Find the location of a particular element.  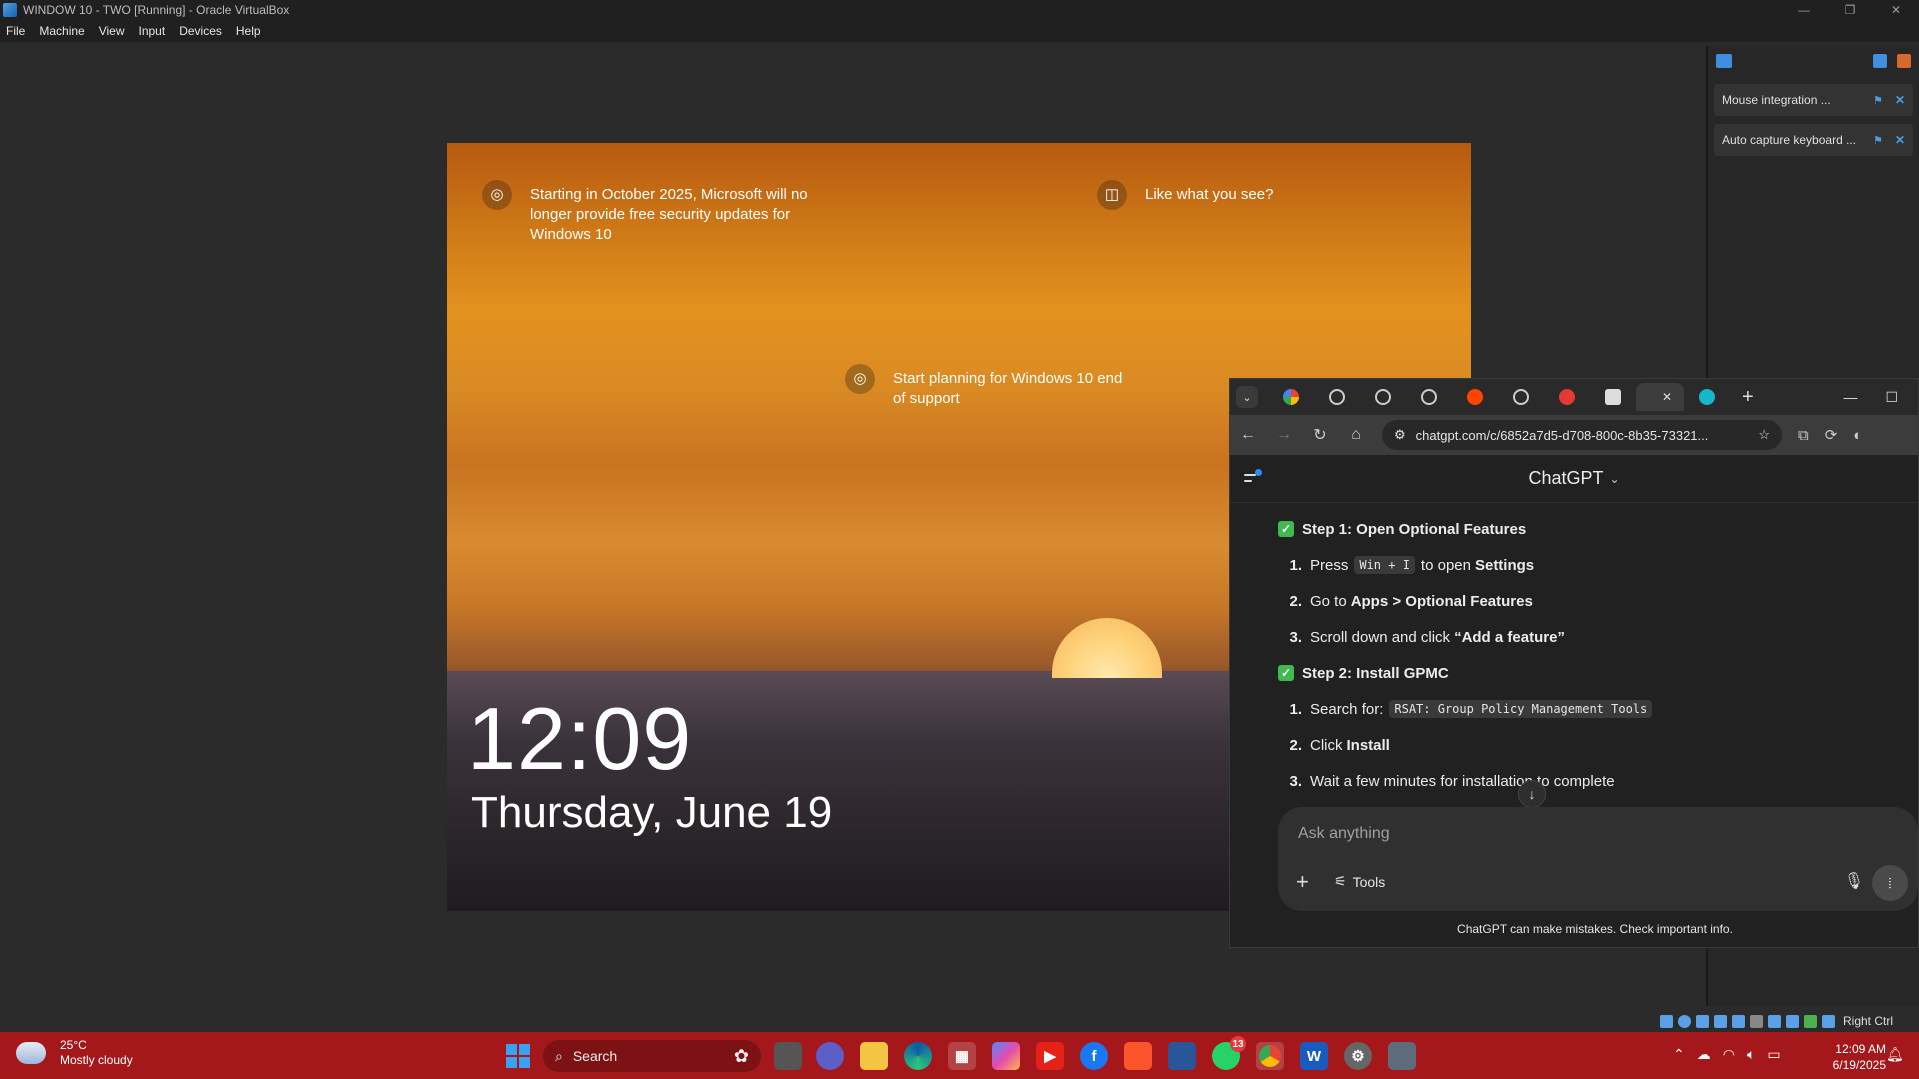

site-info-icon: ⚙ is located at coordinates (1400, 435).